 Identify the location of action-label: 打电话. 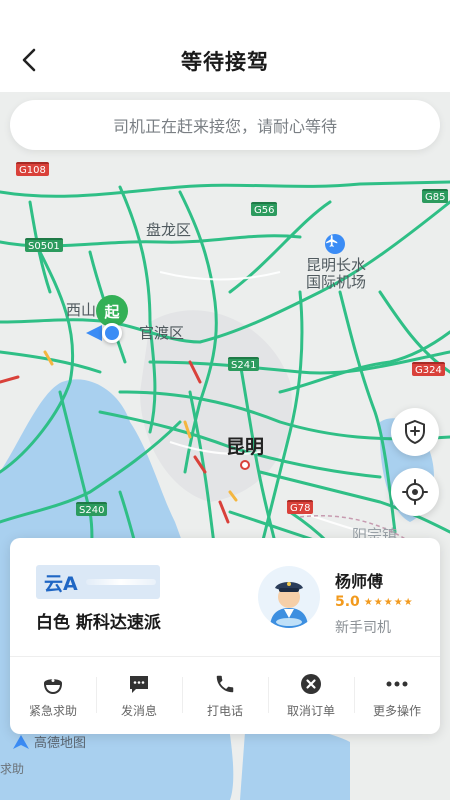
(224, 711).